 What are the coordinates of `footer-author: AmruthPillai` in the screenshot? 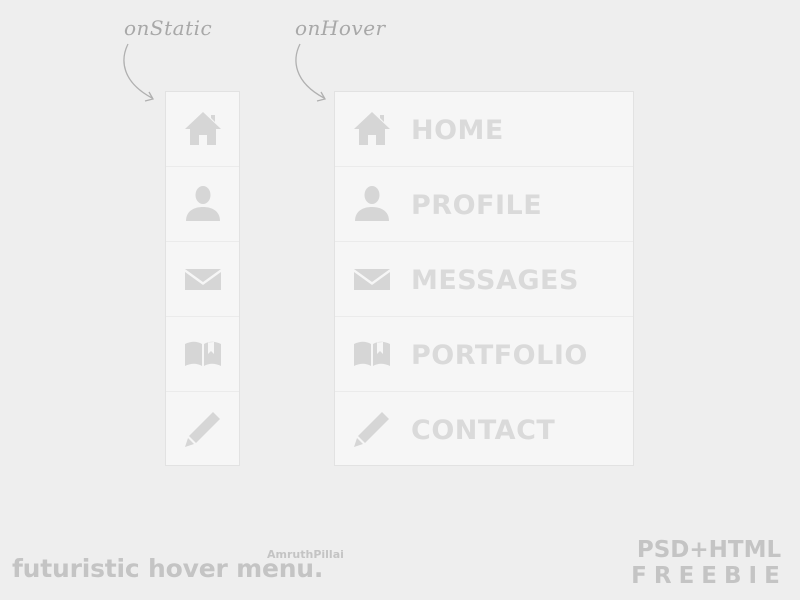 It's located at (305, 554).